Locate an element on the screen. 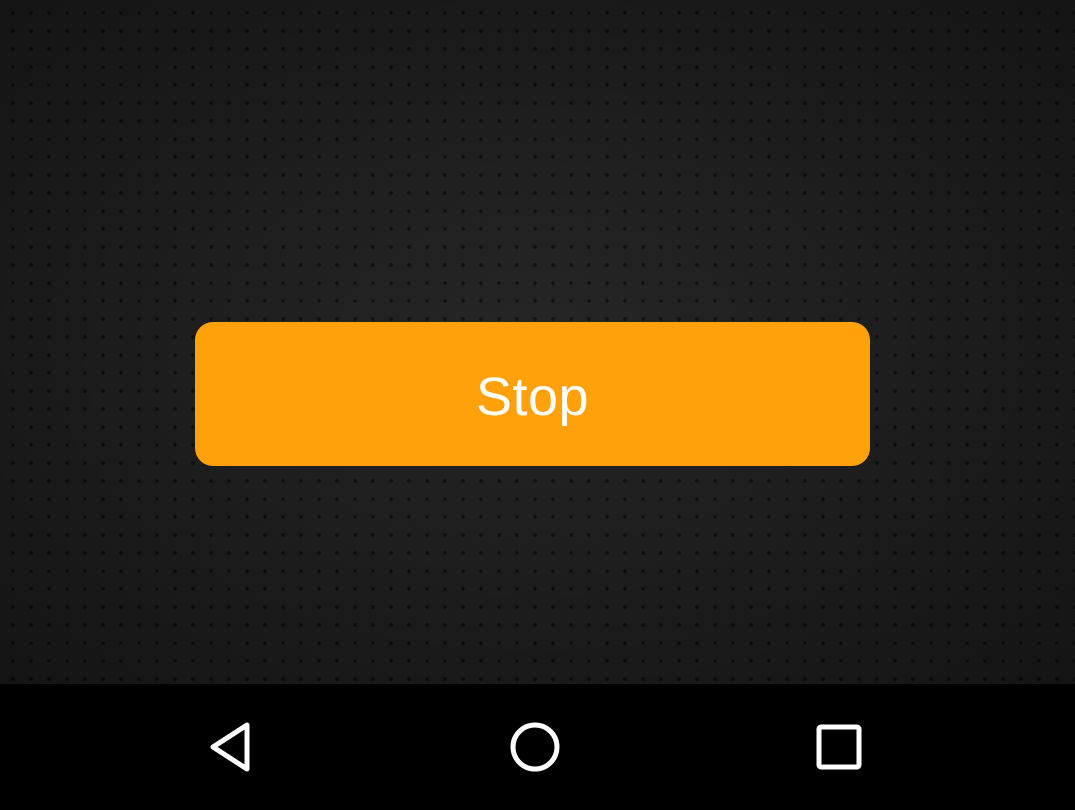 This screenshot has height=810, width=1075. home-button is located at coordinates (535, 747).